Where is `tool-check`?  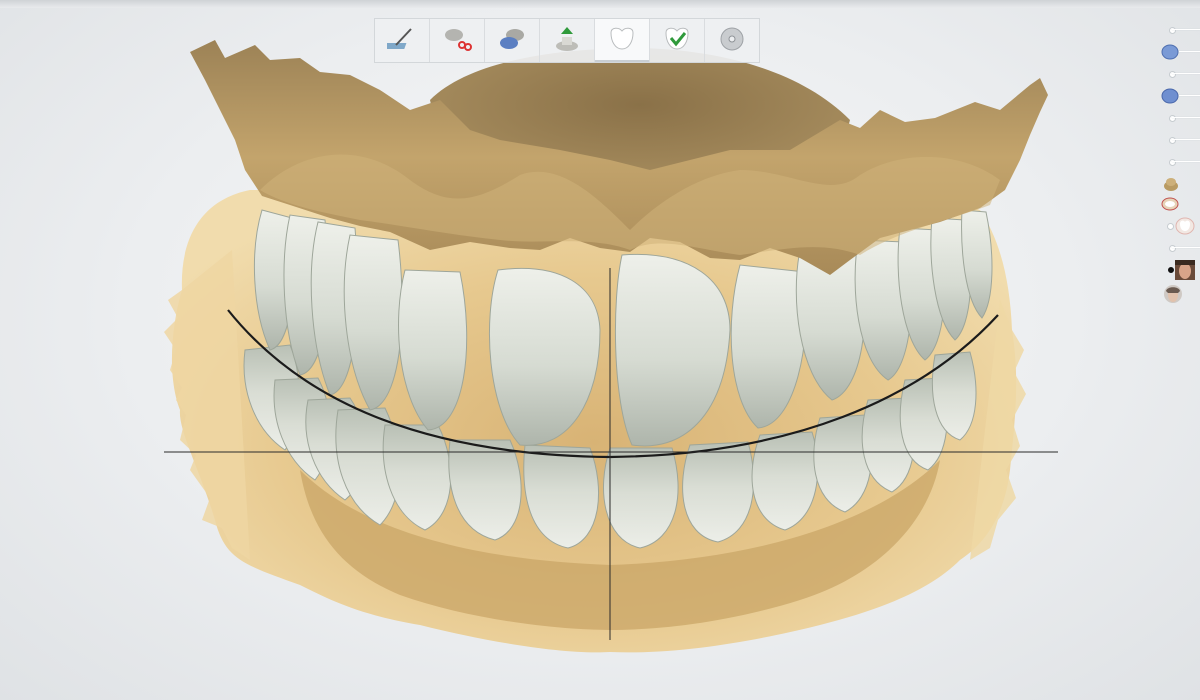
tool-check is located at coordinates (677, 40).